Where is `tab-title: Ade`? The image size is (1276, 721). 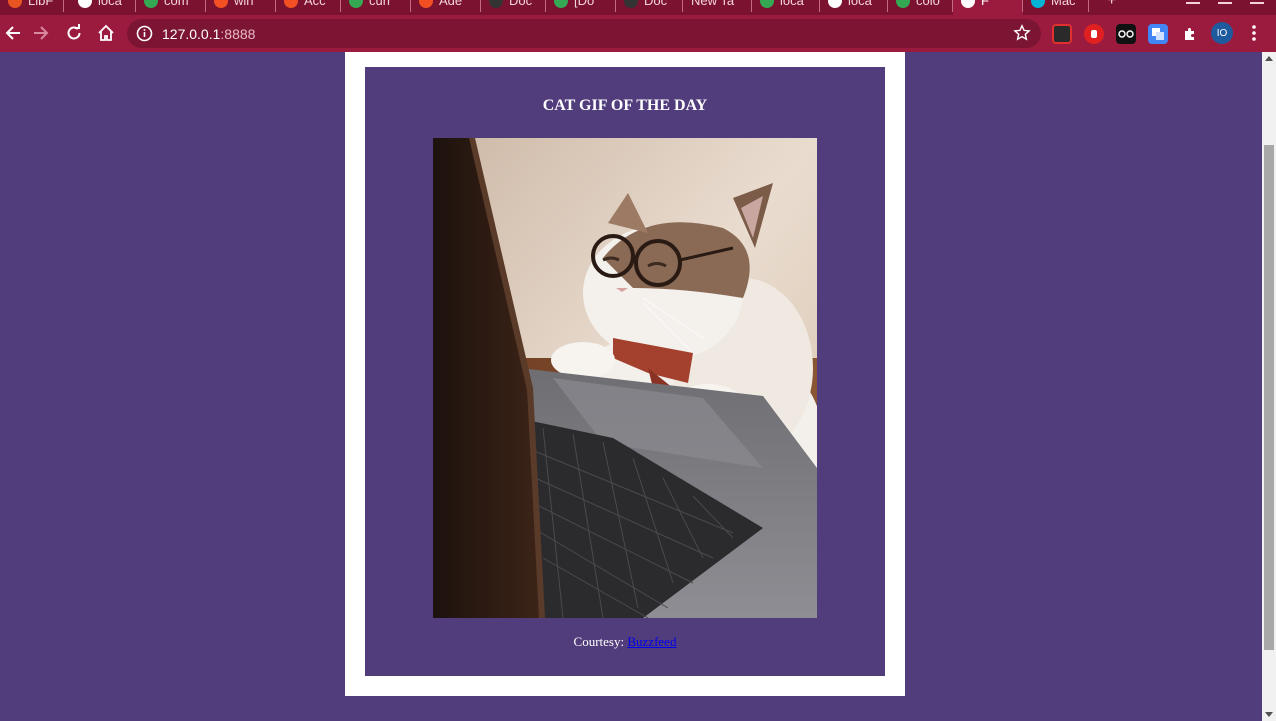 tab-title: Ade is located at coordinates (451, 4).